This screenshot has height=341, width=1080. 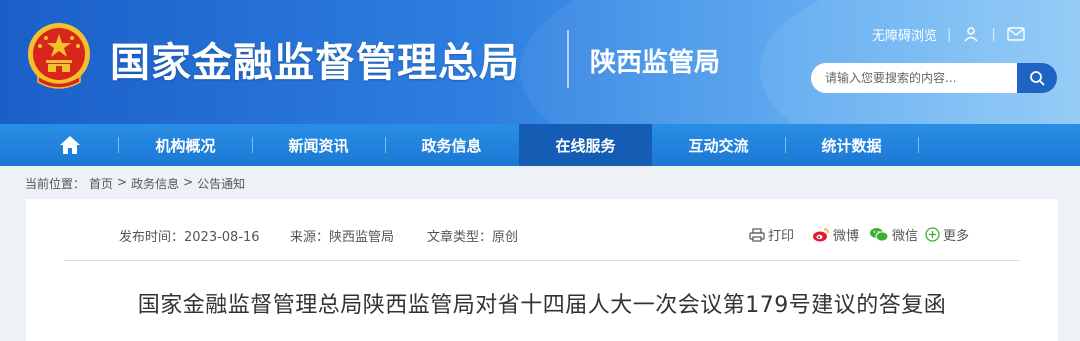 I want to click on article-type: 文章类型：原创, so click(x=473, y=237).